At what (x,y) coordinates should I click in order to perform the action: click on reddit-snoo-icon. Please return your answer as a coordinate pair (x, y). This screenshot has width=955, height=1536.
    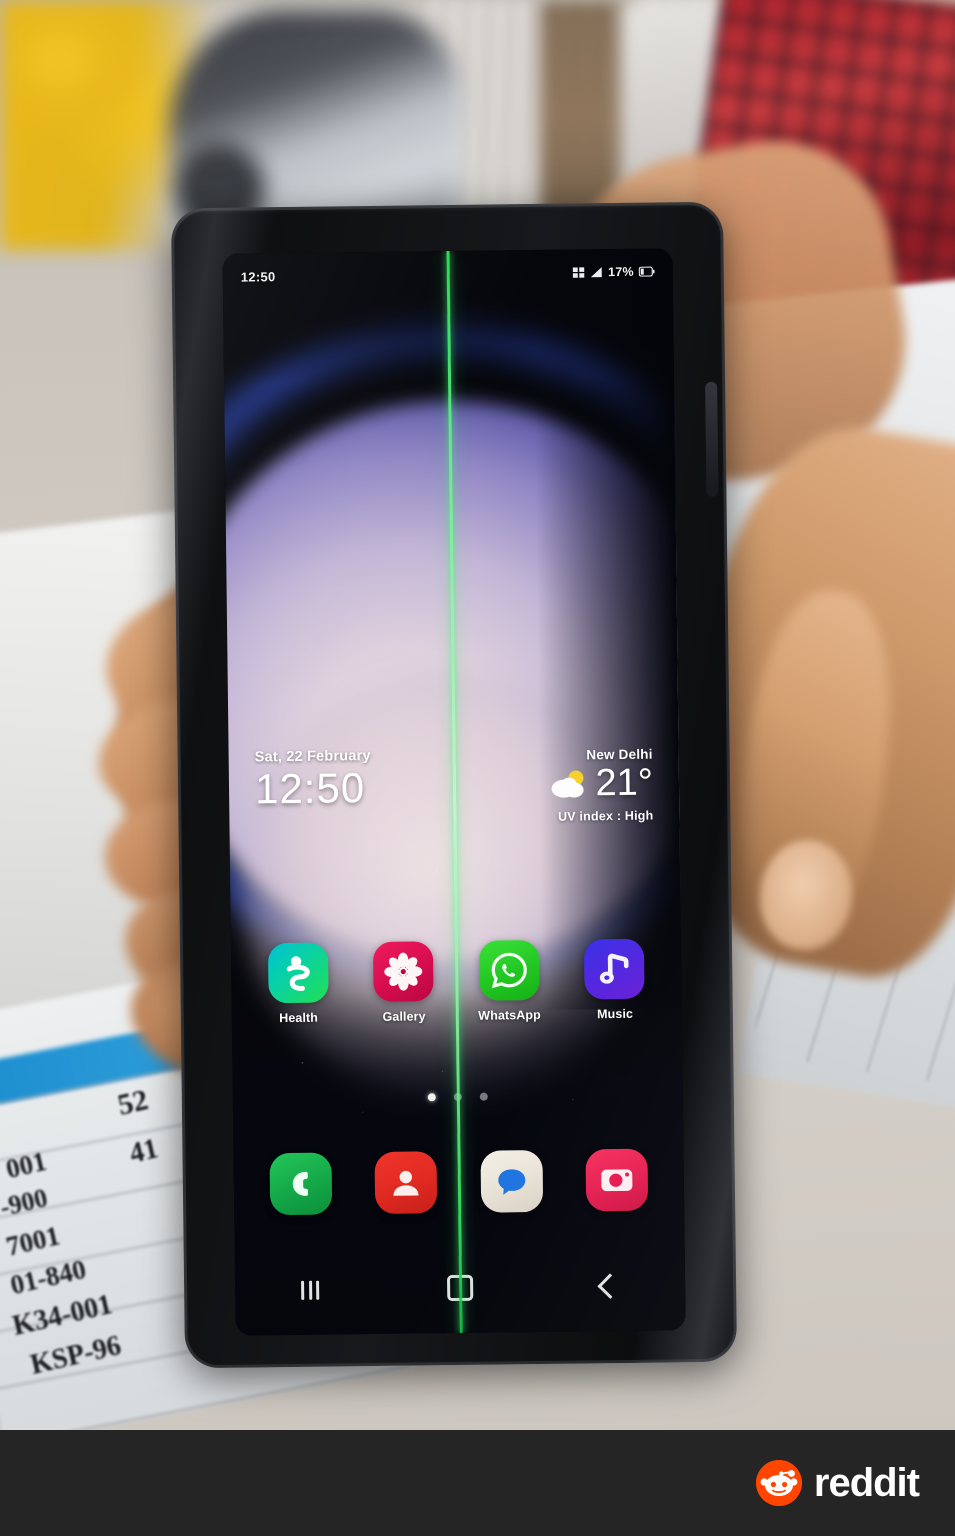
    Looking at the image, I should click on (778, 1483).